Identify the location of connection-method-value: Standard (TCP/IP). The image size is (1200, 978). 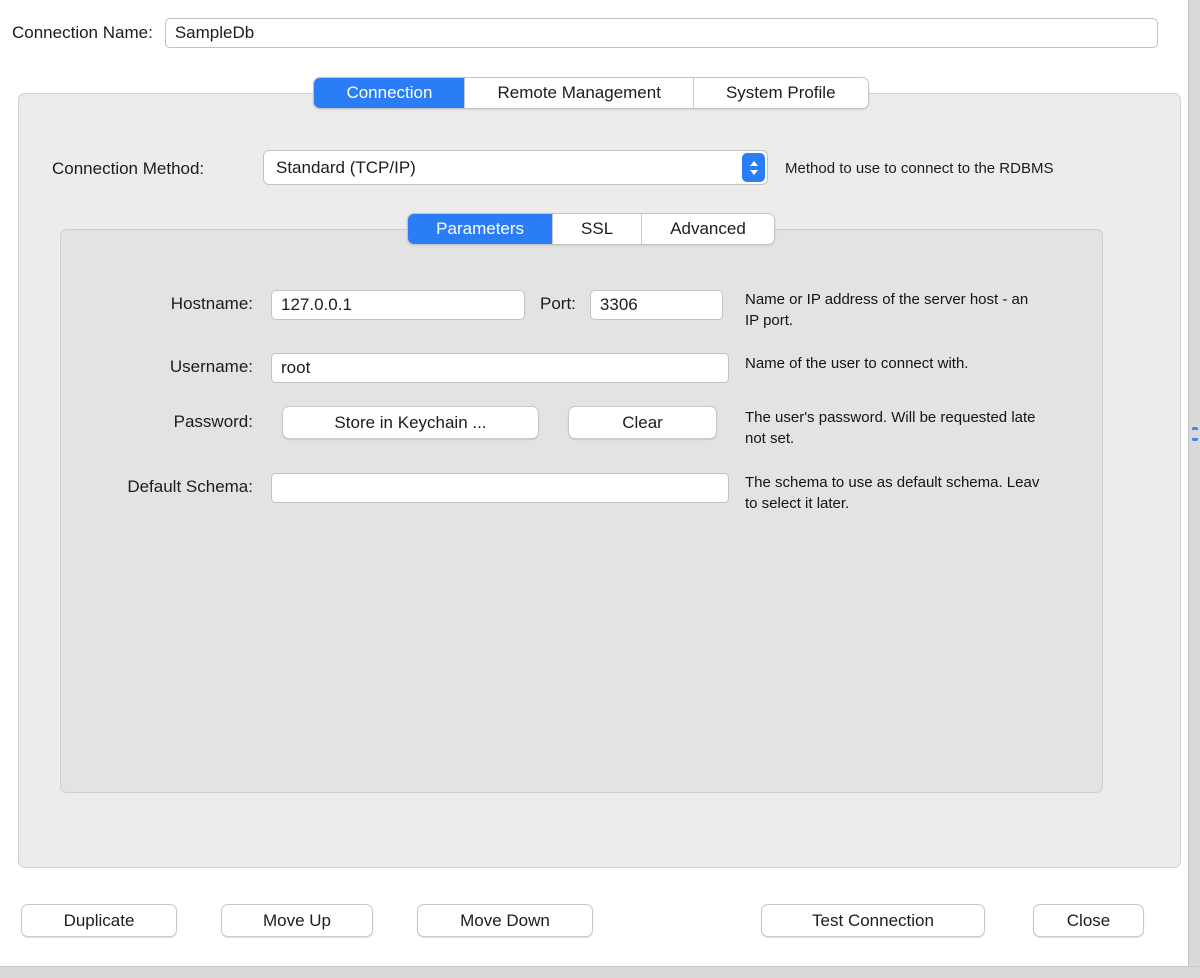
(346, 167).